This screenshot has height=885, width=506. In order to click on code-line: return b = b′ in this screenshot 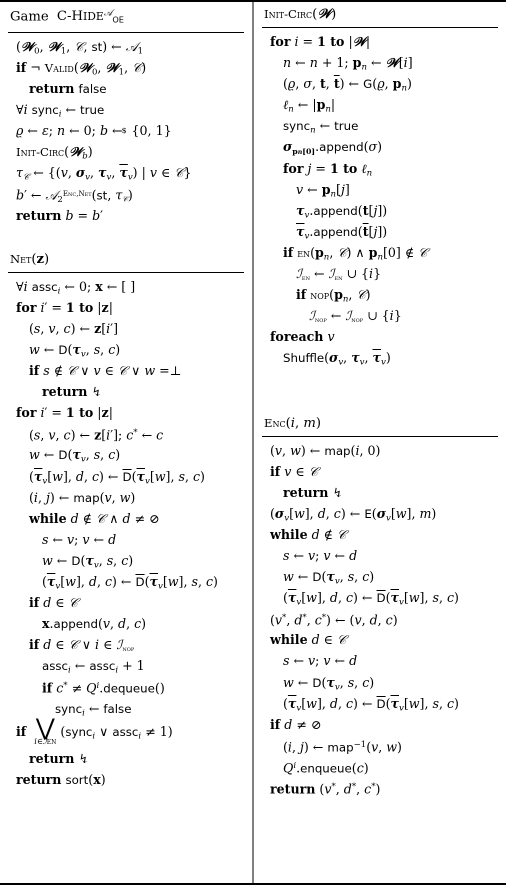, I will do `click(59, 215)`.